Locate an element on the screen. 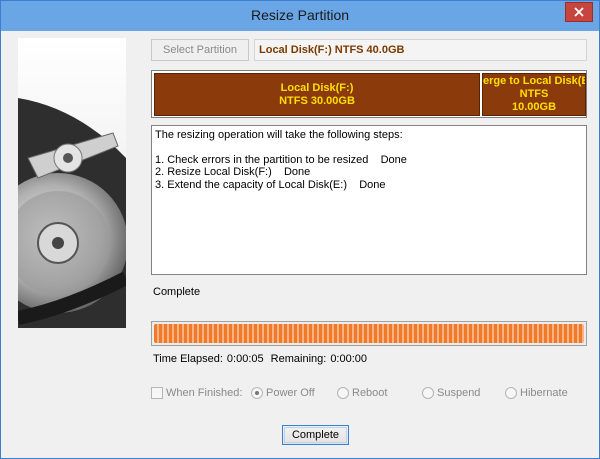  partition-segment-e: erge to Local Disk(E NTFS 10.00GB is located at coordinates (534, 94).